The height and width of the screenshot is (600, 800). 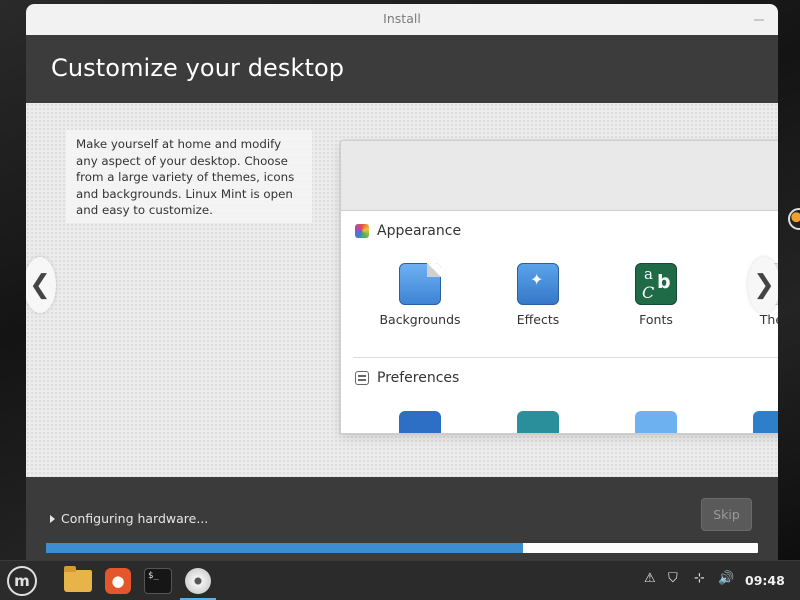 I want to click on mint-menu-icon: m, so click(x=22, y=581).